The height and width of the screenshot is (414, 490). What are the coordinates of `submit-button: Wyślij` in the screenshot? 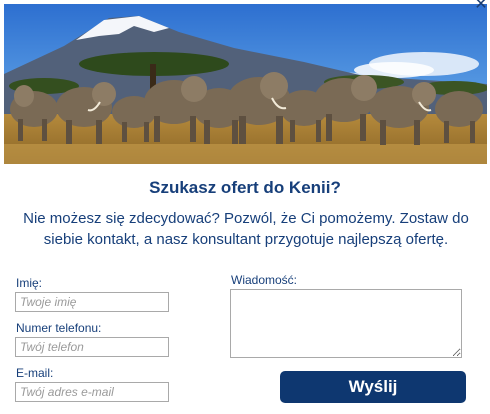 It's located at (373, 387).